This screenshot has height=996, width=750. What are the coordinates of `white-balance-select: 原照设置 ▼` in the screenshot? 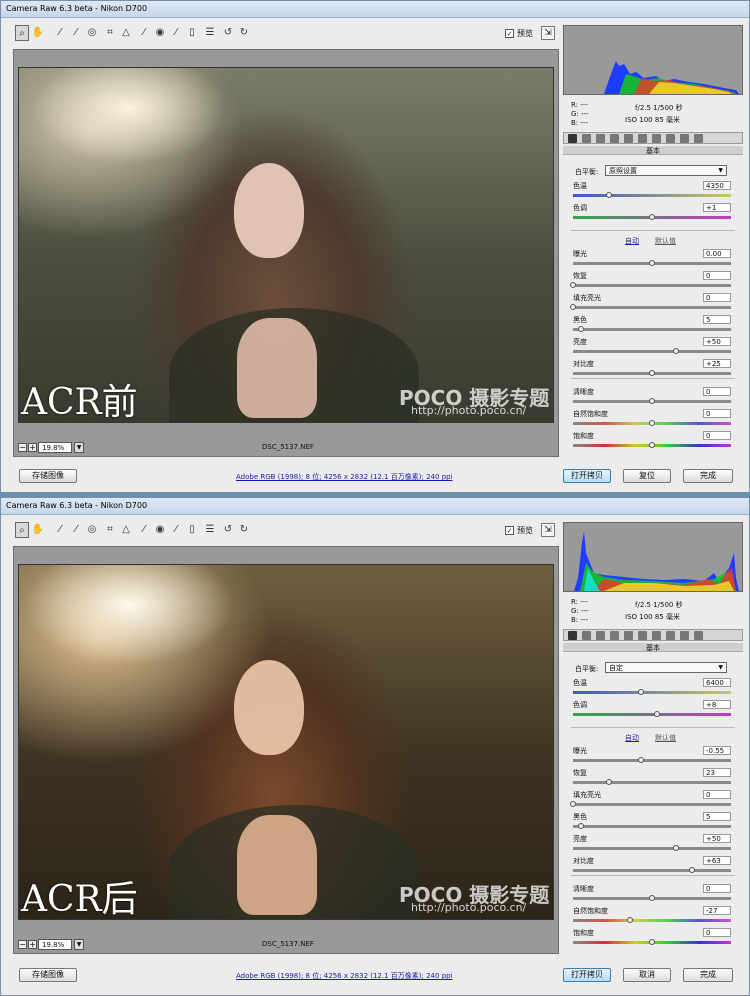 It's located at (666, 170).